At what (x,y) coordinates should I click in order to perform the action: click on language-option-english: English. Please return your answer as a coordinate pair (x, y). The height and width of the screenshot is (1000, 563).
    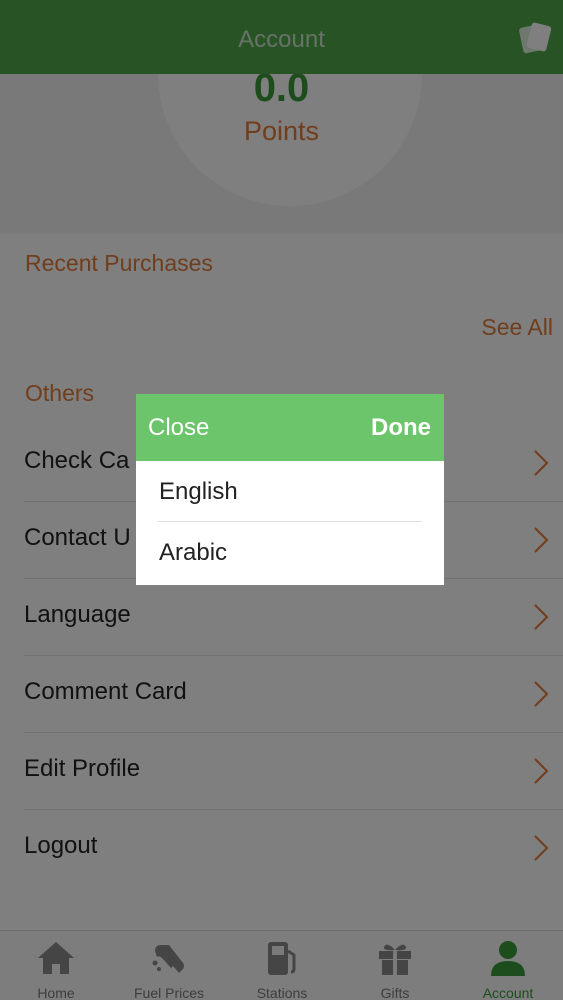
    Looking at the image, I should click on (290, 491).